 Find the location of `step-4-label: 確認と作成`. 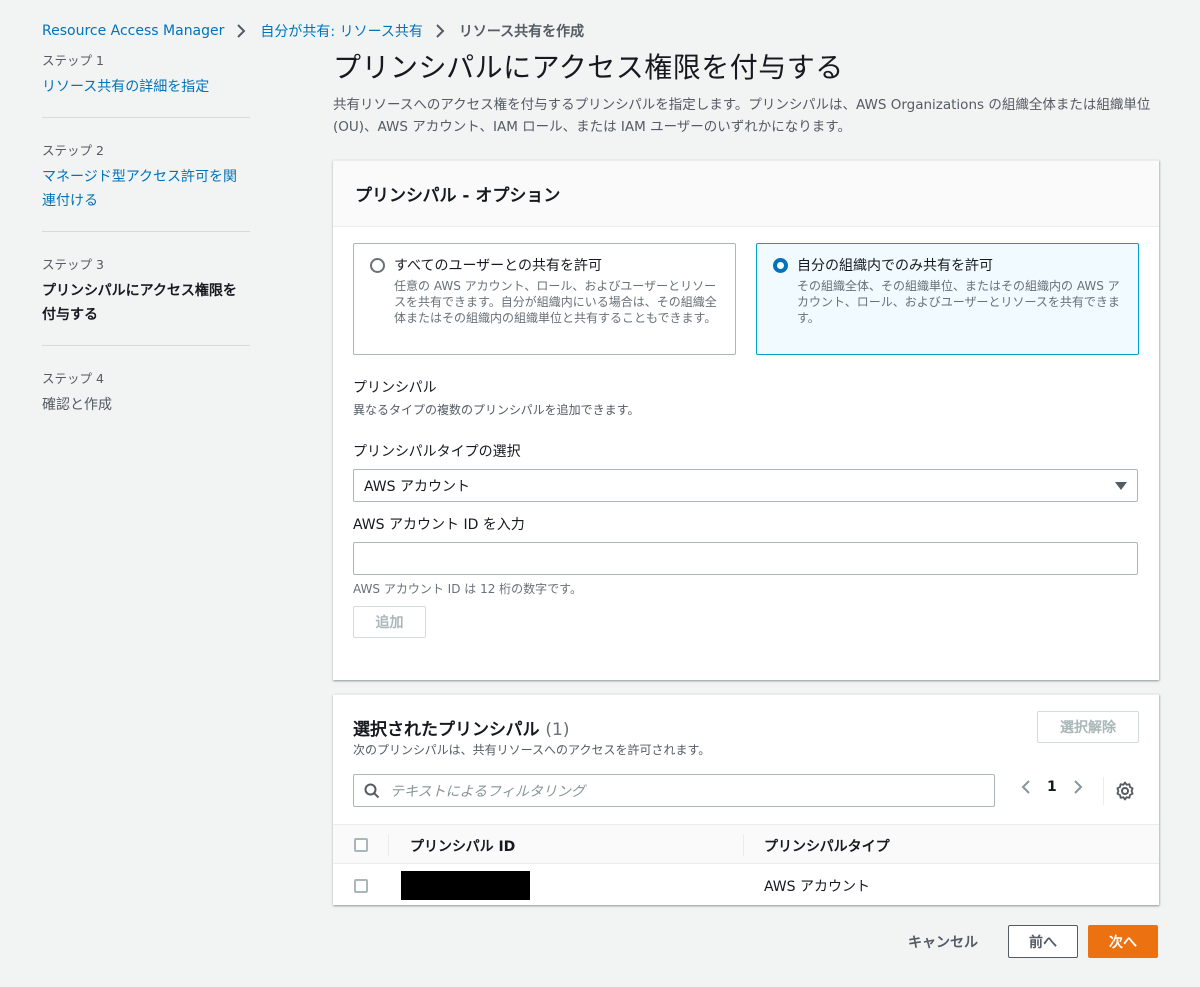

step-4-label: 確認と作成 is located at coordinates (77, 405).